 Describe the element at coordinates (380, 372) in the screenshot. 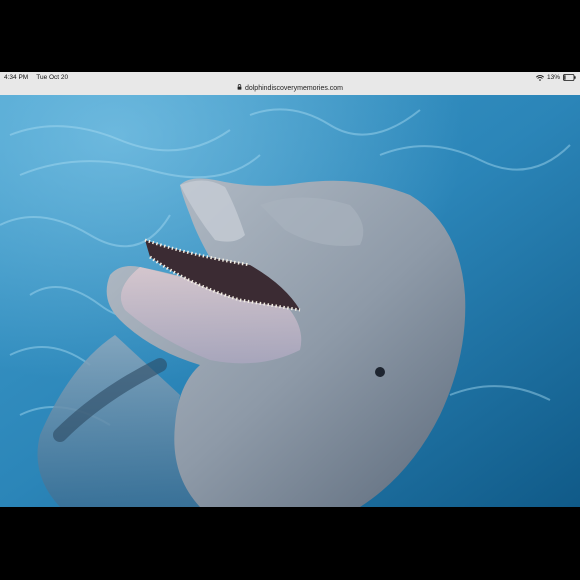

I see `dolphin-eye` at that location.